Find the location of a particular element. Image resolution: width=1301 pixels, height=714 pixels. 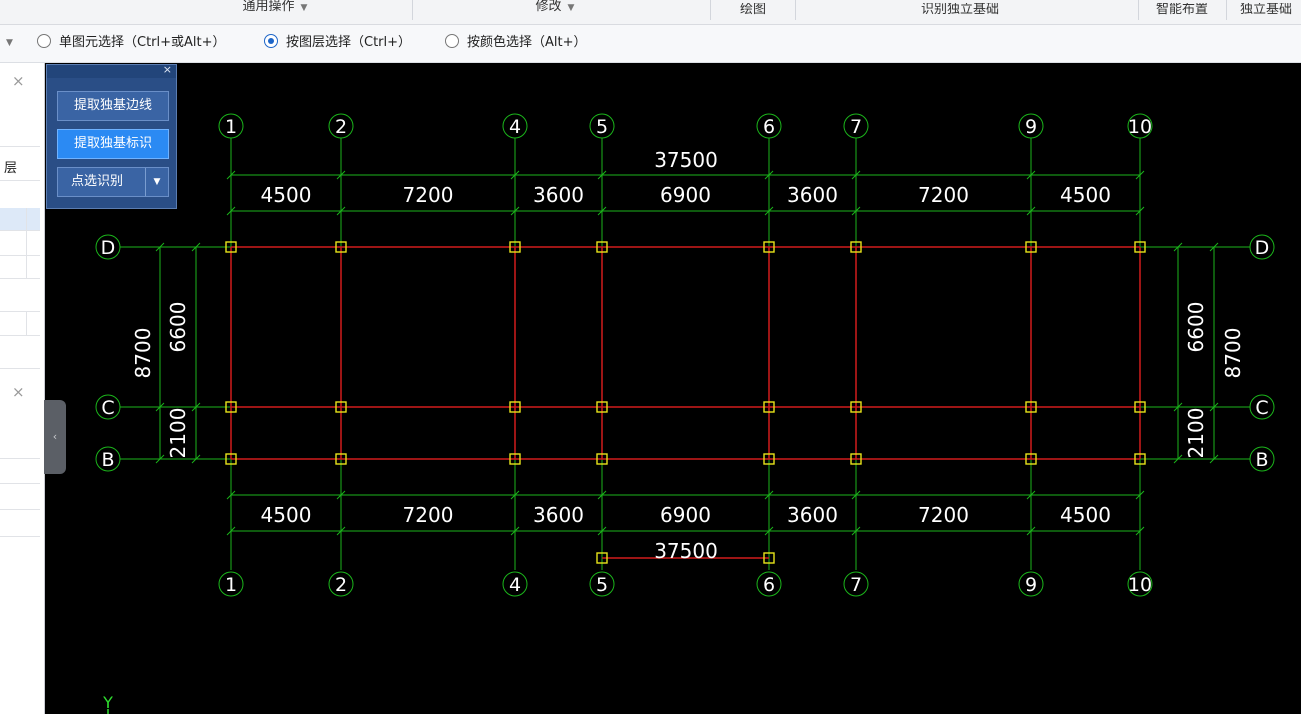

ribbon-group-identify: 识别独立基础 is located at coordinates (960, 12).